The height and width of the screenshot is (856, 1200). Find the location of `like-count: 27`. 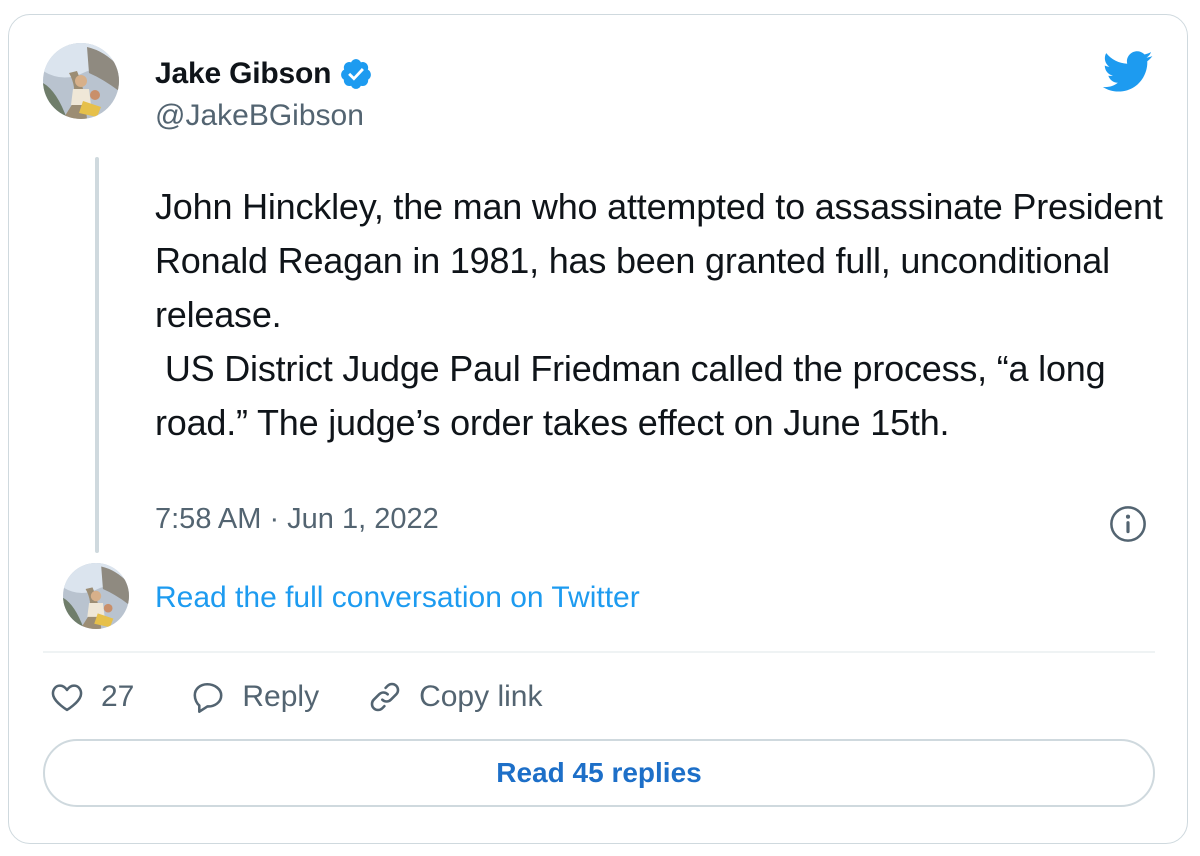

like-count: 27 is located at coordinates (118, 696).